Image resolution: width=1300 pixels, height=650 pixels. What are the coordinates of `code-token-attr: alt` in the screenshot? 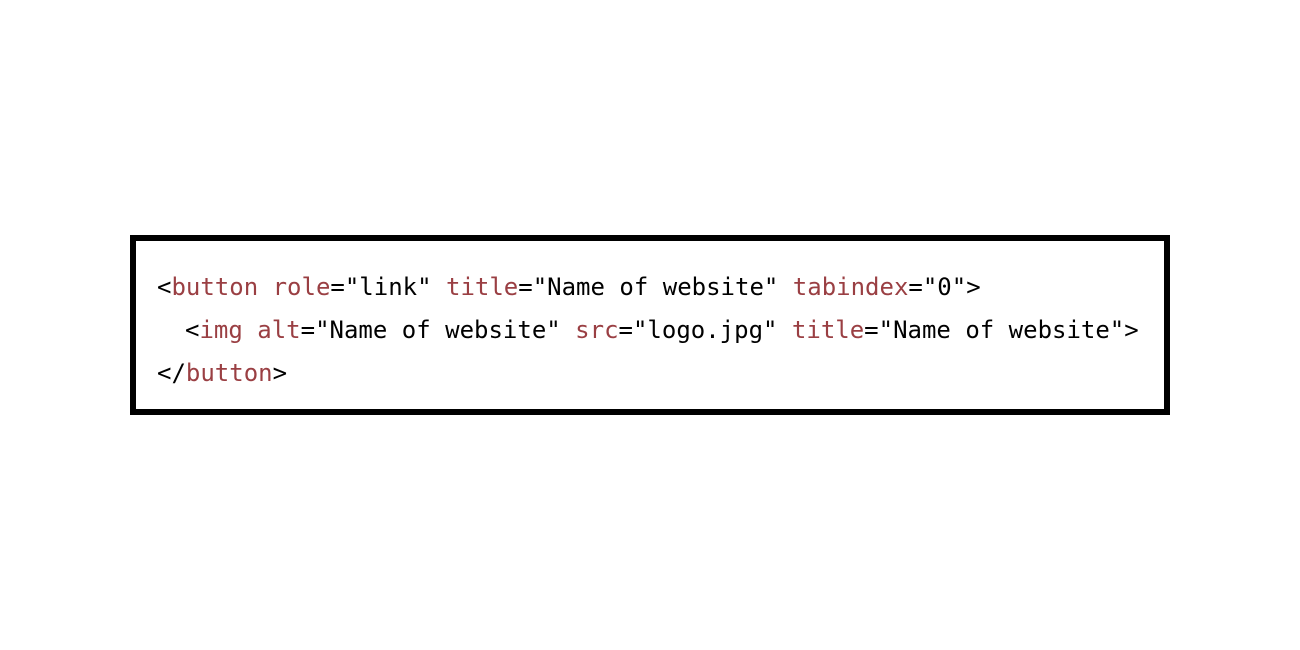 It's located at (279, 330).